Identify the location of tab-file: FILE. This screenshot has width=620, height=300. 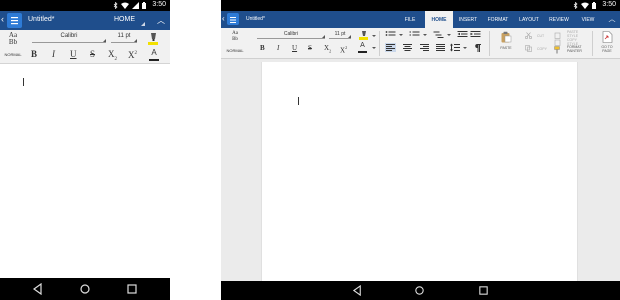
(410, 19).